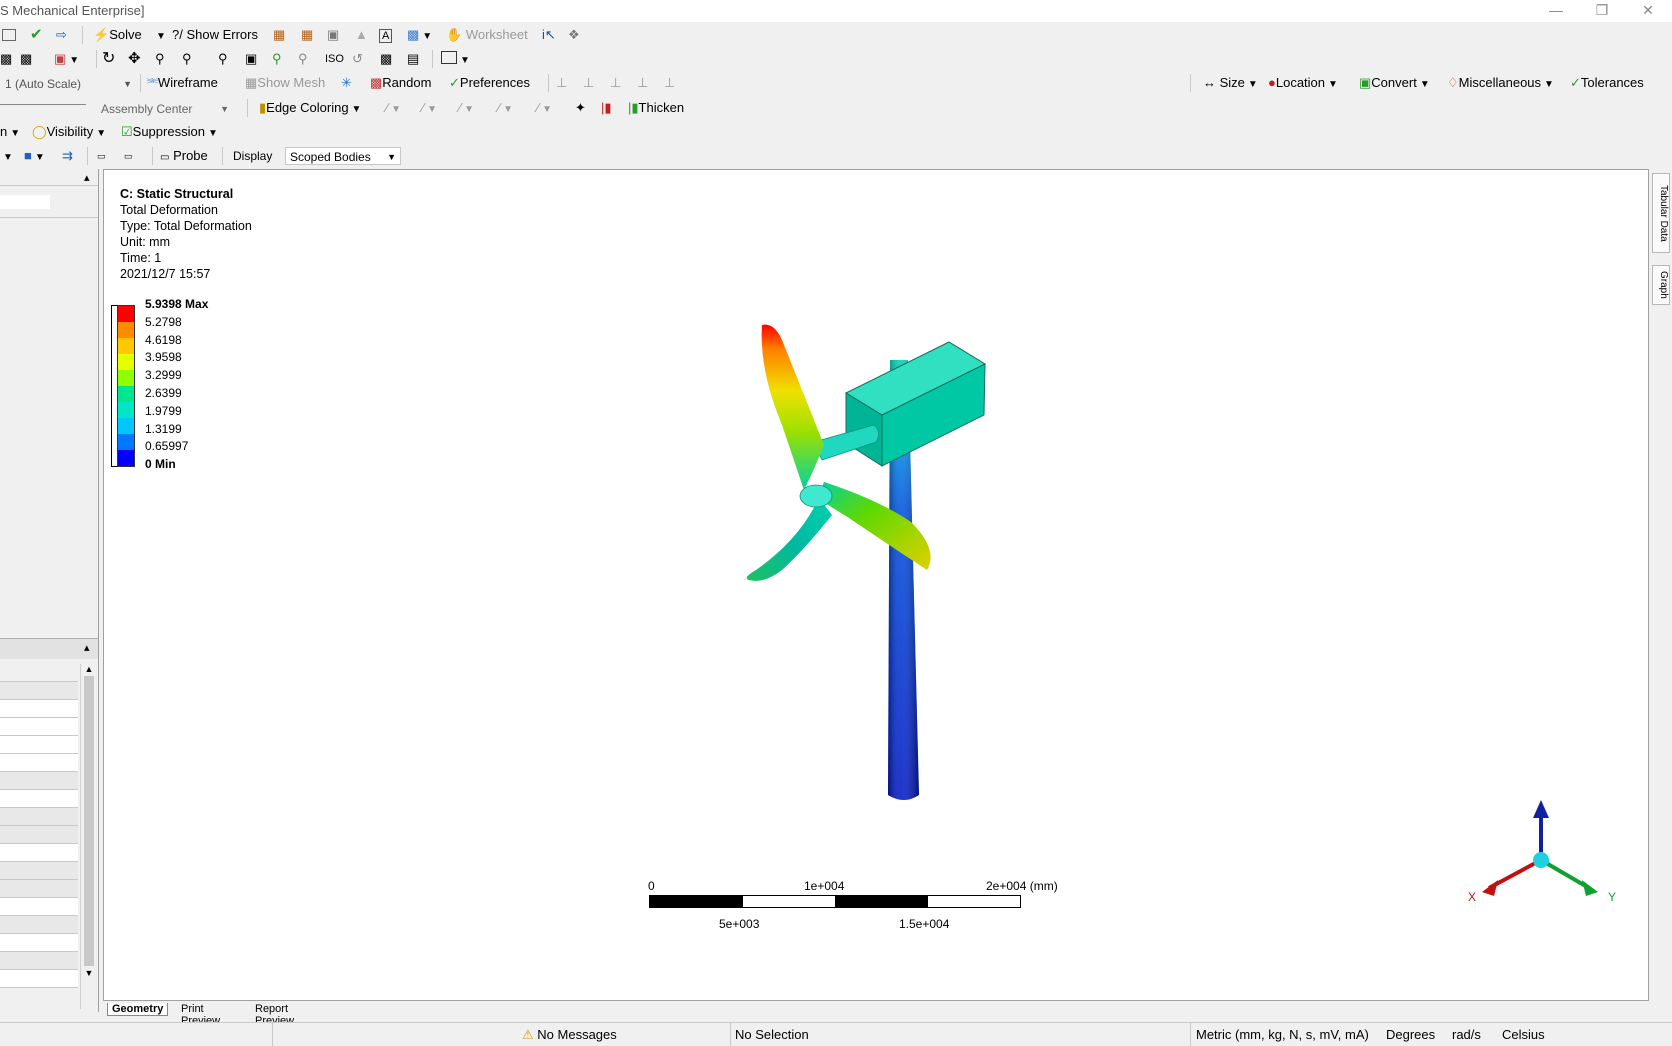 This screenshot has width=1672, height=1046. Describe the element at coordinates (134, 59) in the screenshot. I see `pan-icon: ✥` at that location.